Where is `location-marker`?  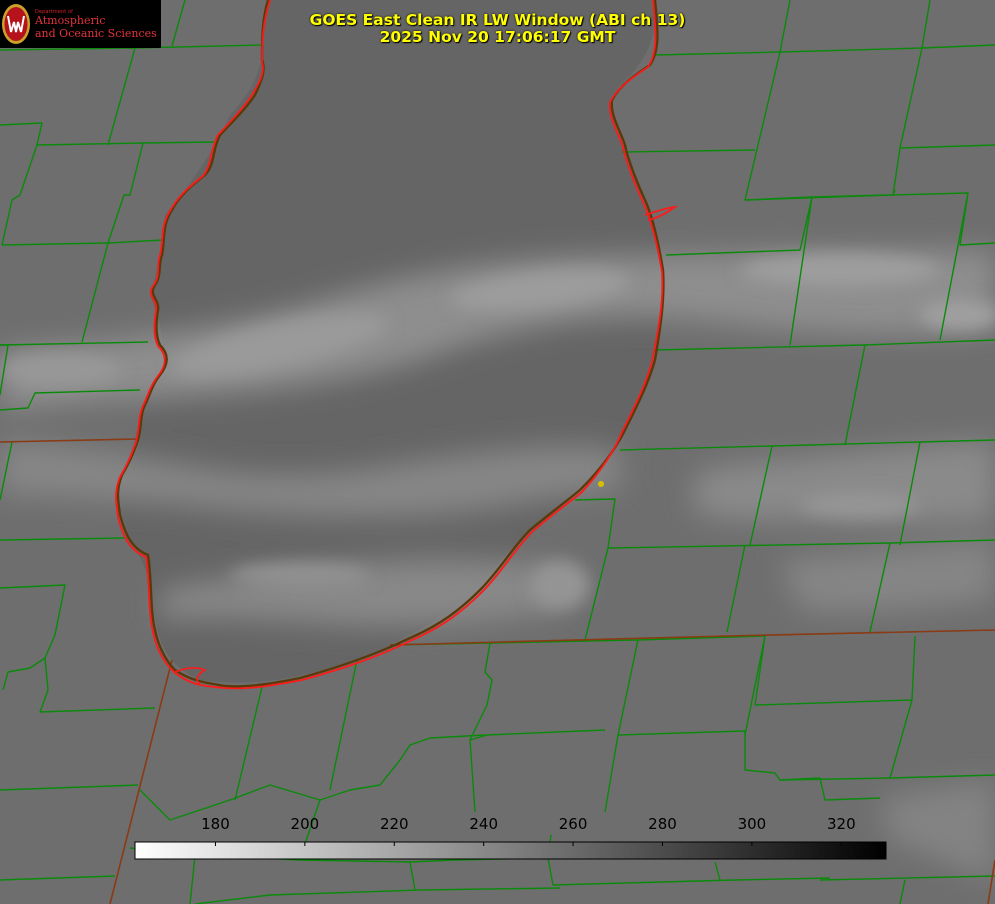
location-marker is located at coordinates (601, 484).